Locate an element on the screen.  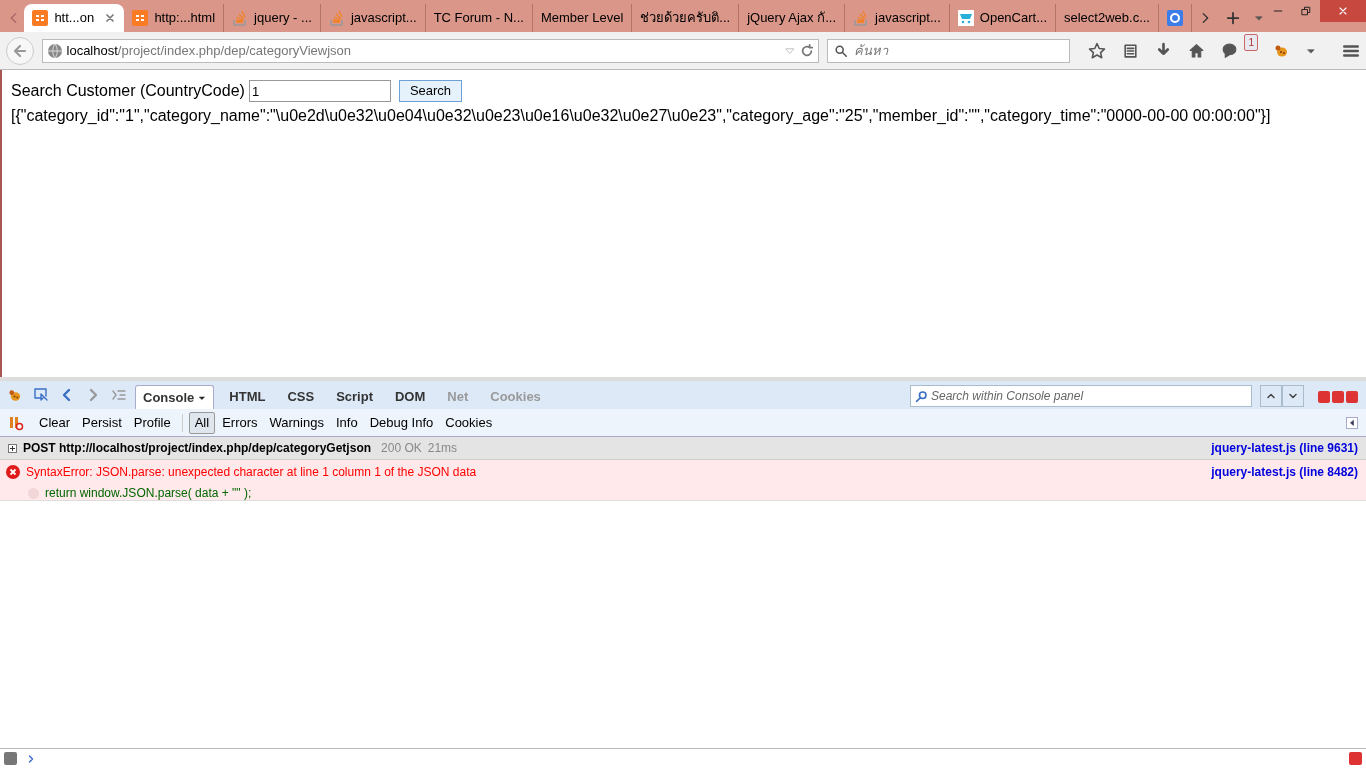
console-search-field: Search within Console panel is located at coordinates (1081, 396).